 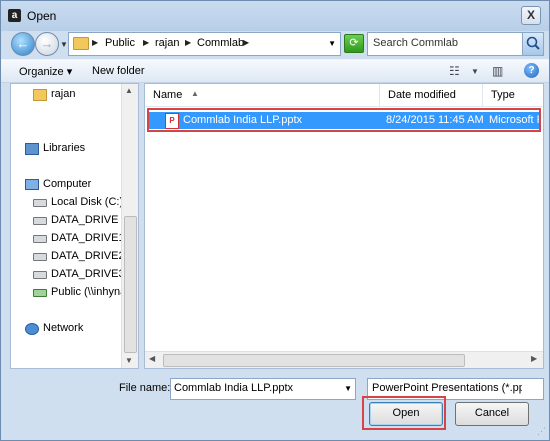 What do you see at coordinates (404, 413) in the screenshot?
I see `open-button-highlight-box` at bounding box center [404, 413].